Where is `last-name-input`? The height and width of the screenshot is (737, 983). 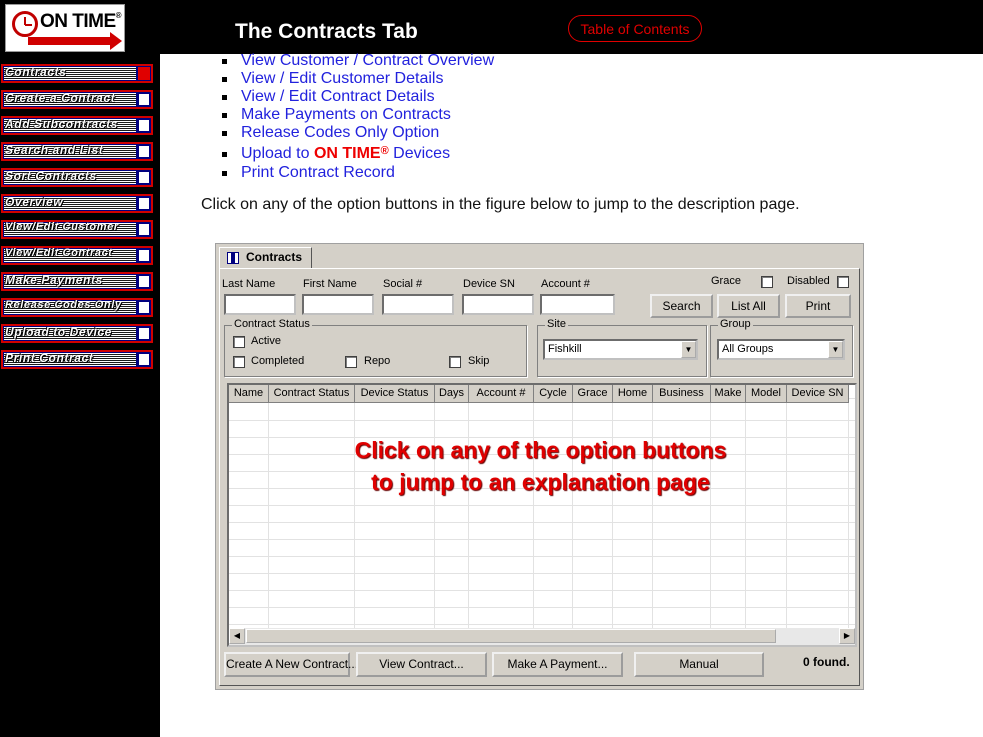
last-name-input is located at coordinates (260, 304).